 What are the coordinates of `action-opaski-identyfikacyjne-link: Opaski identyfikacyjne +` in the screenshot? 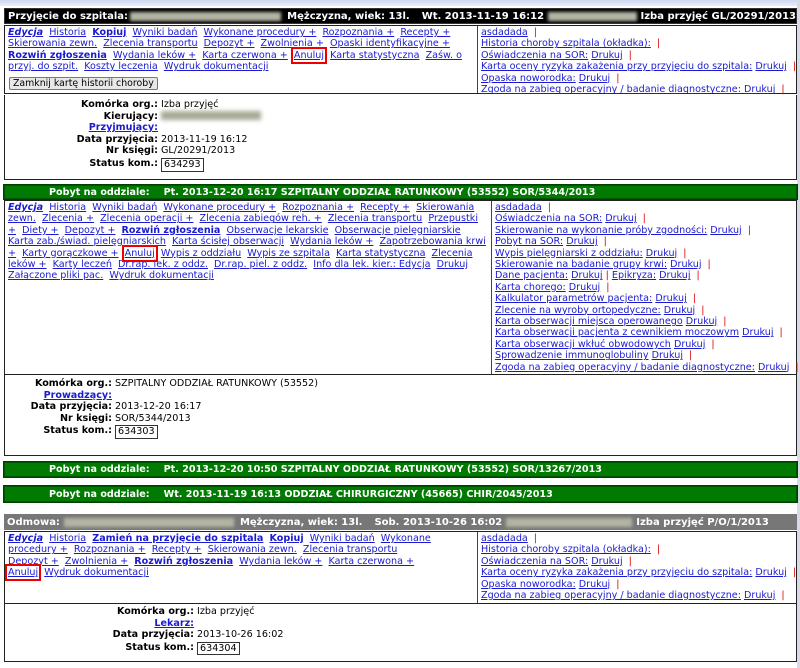 It's located at (390, 43).